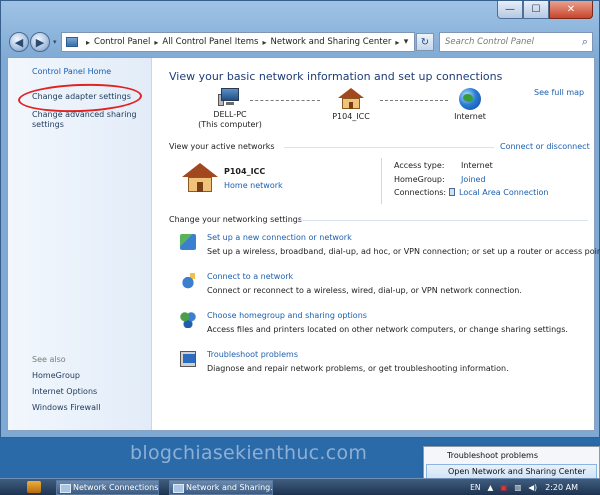  What do you see at coordinates (351, 99) in the screenshot?
I see `home-network-icon` at bounding box center [351, 99].